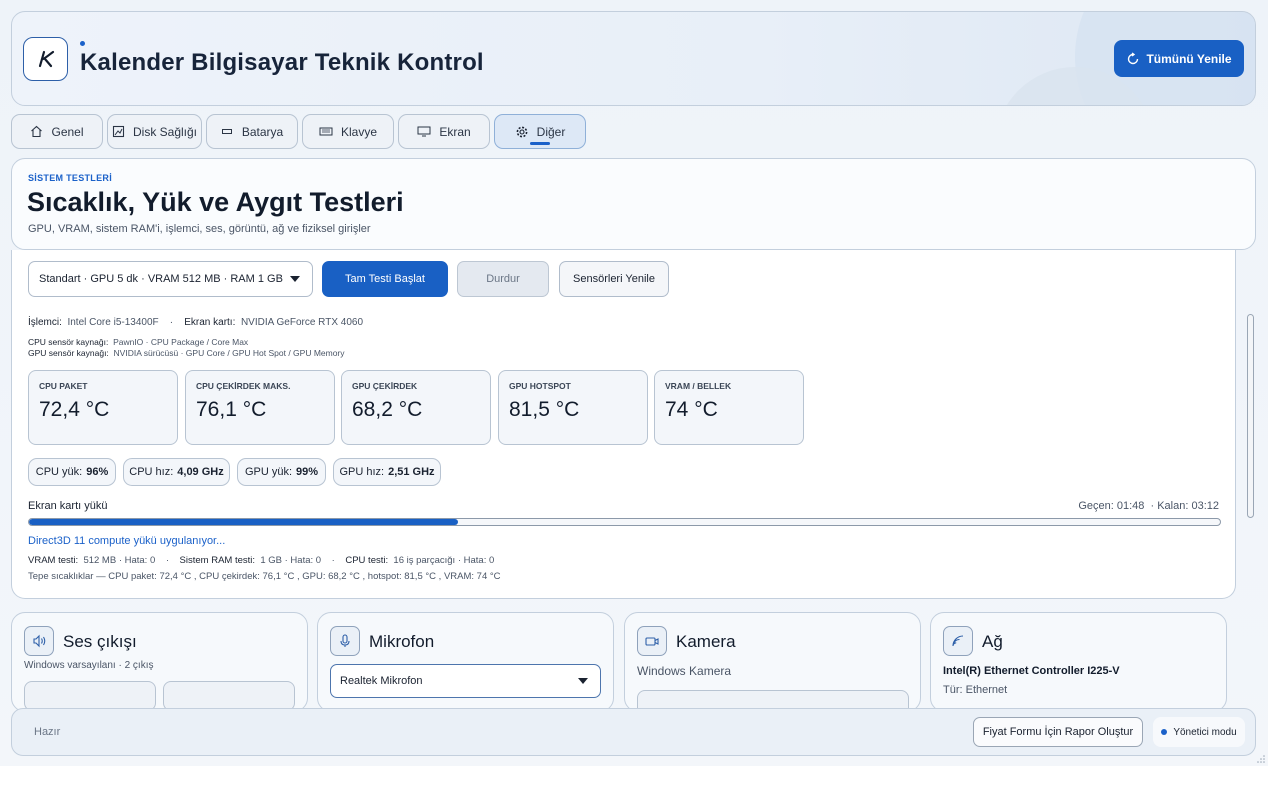 Image resolution: width=1280 pixels, height=800 pixels. I want to click on microphone-icon, so click(345, 640).